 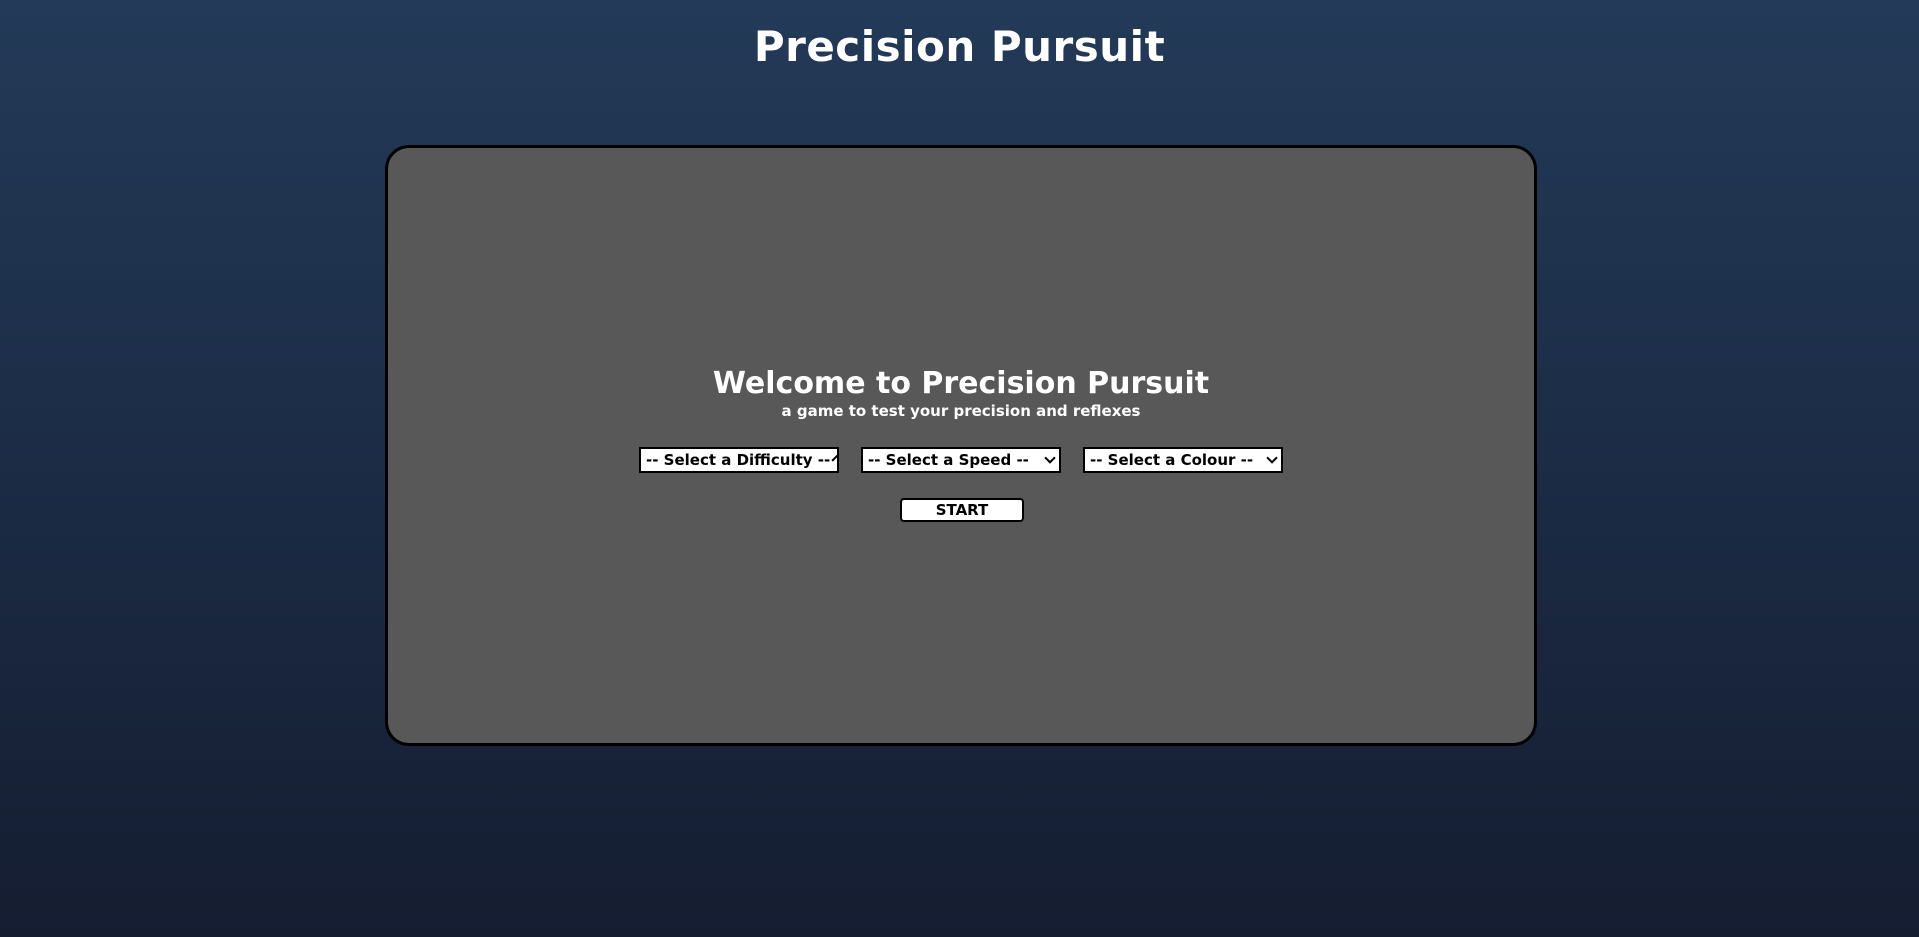 I want to click on colour-select-value: -- Select a Colour --, so click(x=1172, y=460).